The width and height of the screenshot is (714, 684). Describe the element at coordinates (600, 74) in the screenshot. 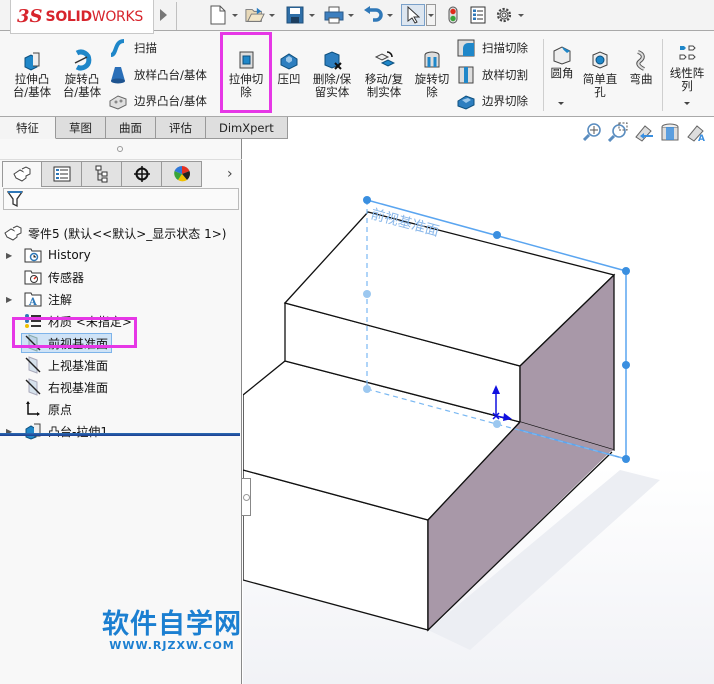

I see `simple-hole-button: 简单直孔` at that location.